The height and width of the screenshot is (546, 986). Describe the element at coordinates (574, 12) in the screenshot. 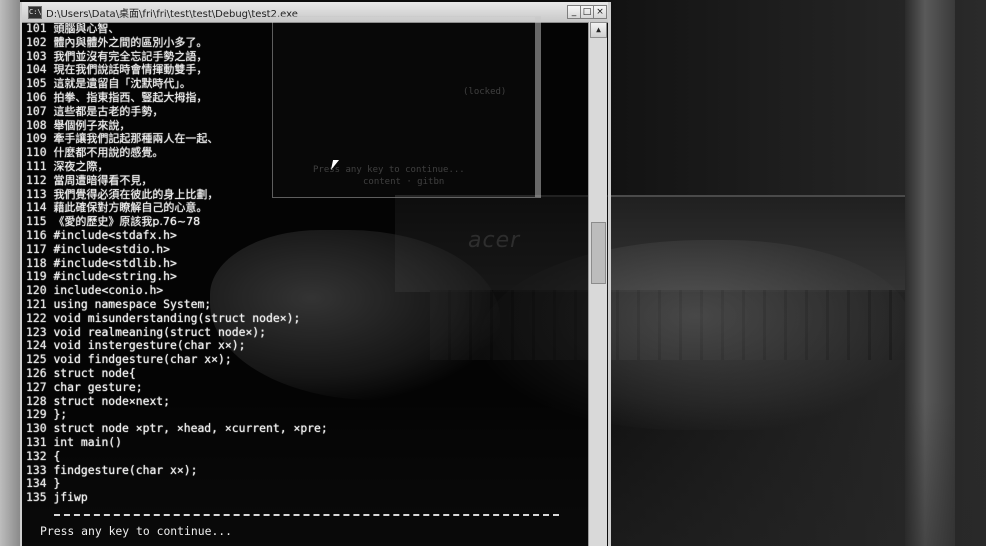

I see `minimize-button: _` at that location.